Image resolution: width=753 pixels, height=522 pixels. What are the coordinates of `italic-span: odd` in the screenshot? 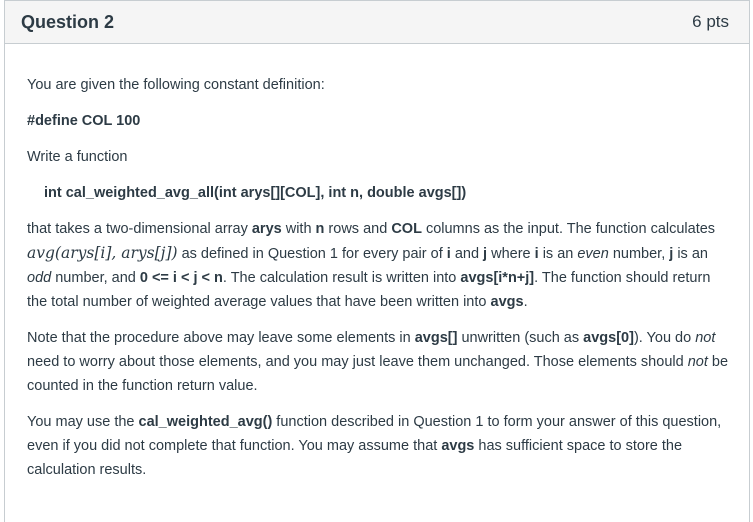 It's located at (39, 278).